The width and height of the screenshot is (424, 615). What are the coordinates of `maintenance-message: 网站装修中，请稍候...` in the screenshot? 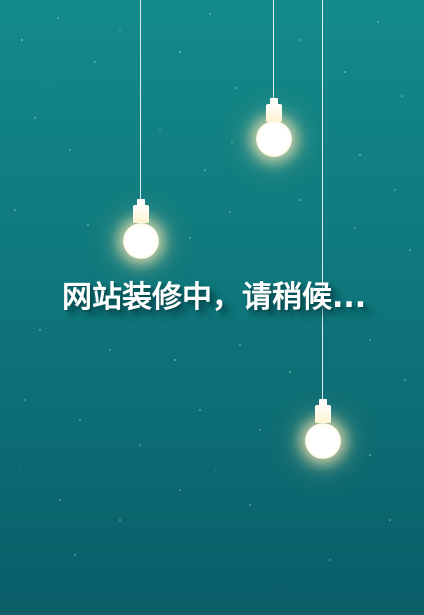 It's located at (214, 297).